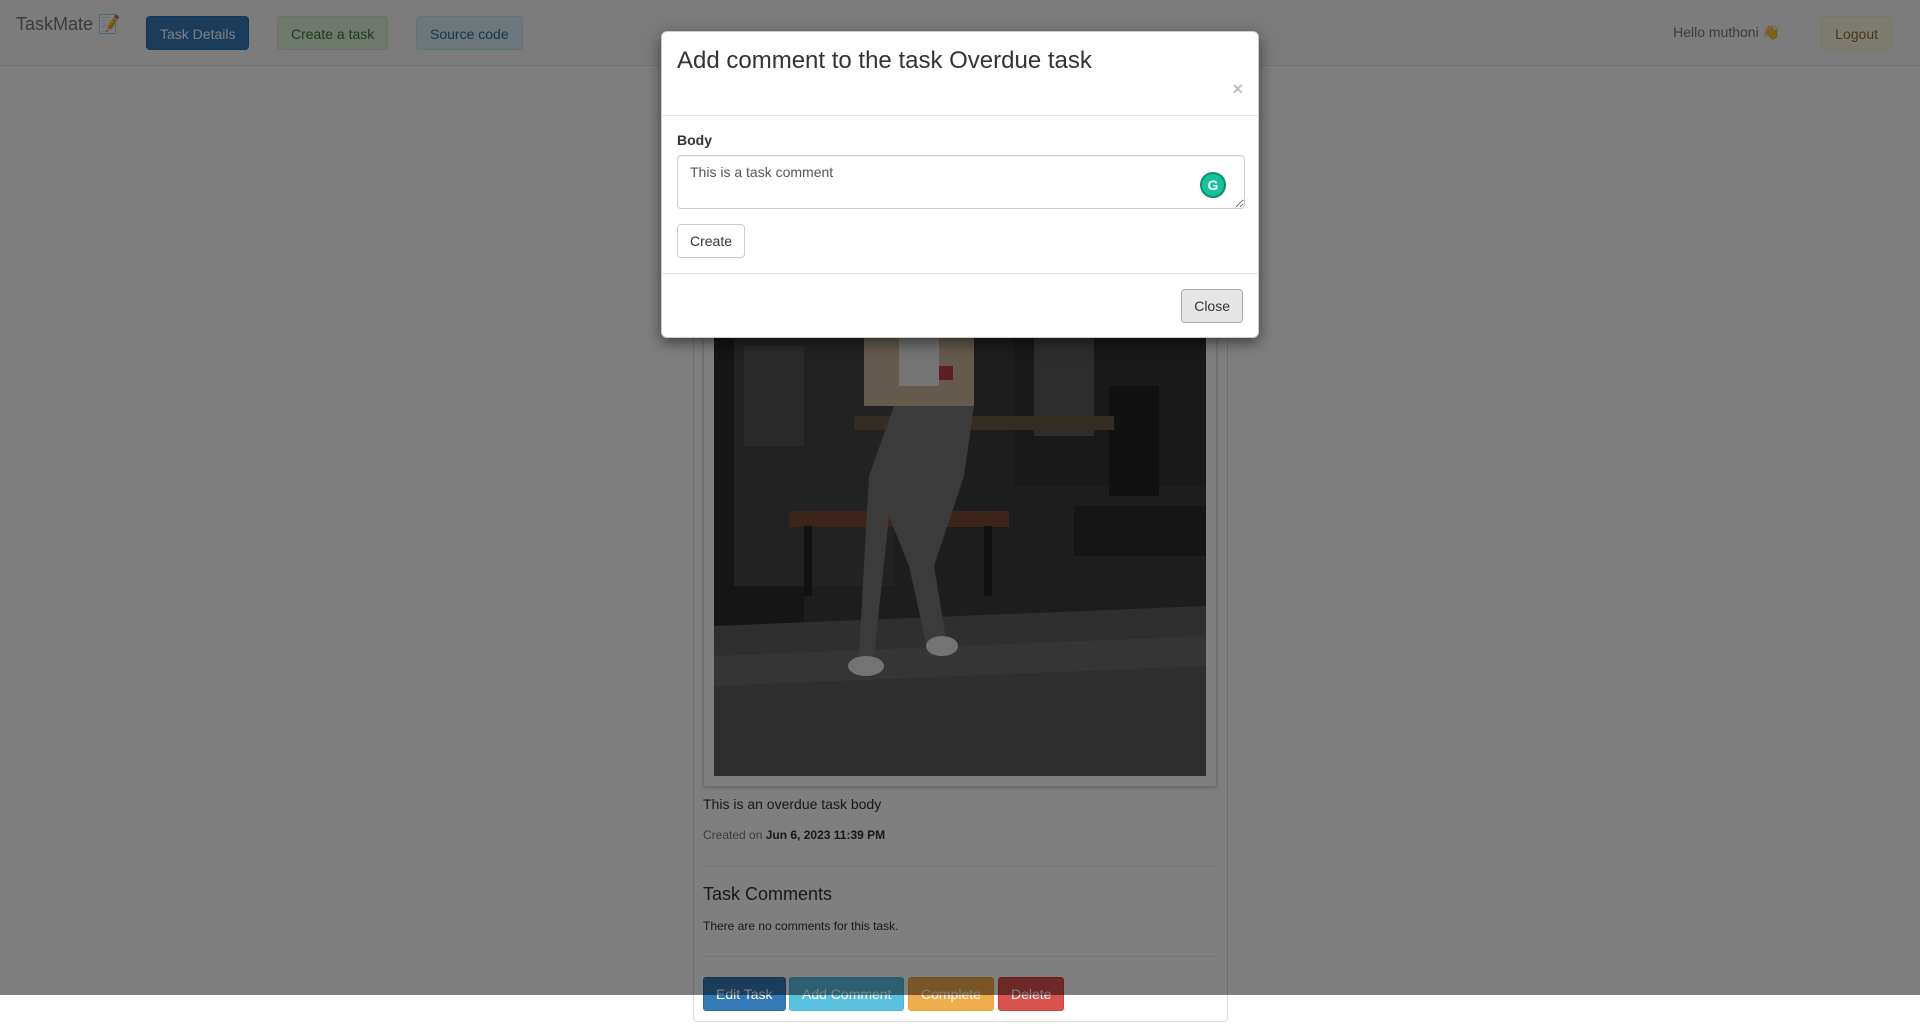  What do you see at coordinates (1213, 185) in the screenshot?
I see `grammarly-icon: G` at bounding box center [1213, 185].